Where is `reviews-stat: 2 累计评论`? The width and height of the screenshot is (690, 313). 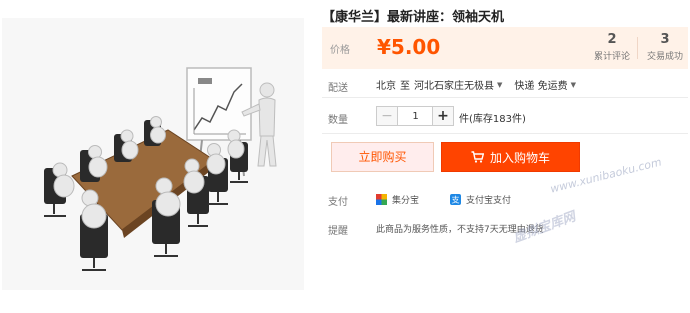
reviews-stat: 2 累计评论 is located at coordinates (612, 47).